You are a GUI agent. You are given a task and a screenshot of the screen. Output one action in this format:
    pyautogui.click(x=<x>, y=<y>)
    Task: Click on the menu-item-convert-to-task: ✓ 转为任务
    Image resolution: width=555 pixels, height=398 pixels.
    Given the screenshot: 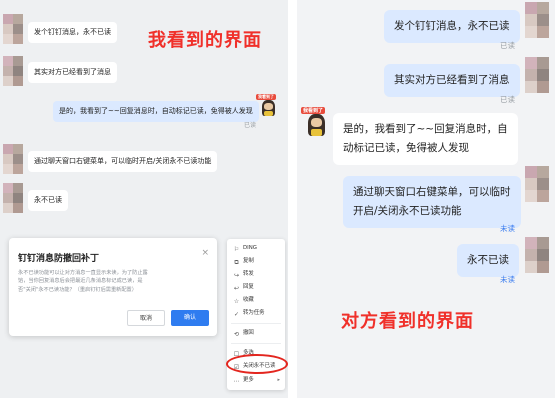 What is the action you would take?
    pyautogui.click(x=256, y=313)
    